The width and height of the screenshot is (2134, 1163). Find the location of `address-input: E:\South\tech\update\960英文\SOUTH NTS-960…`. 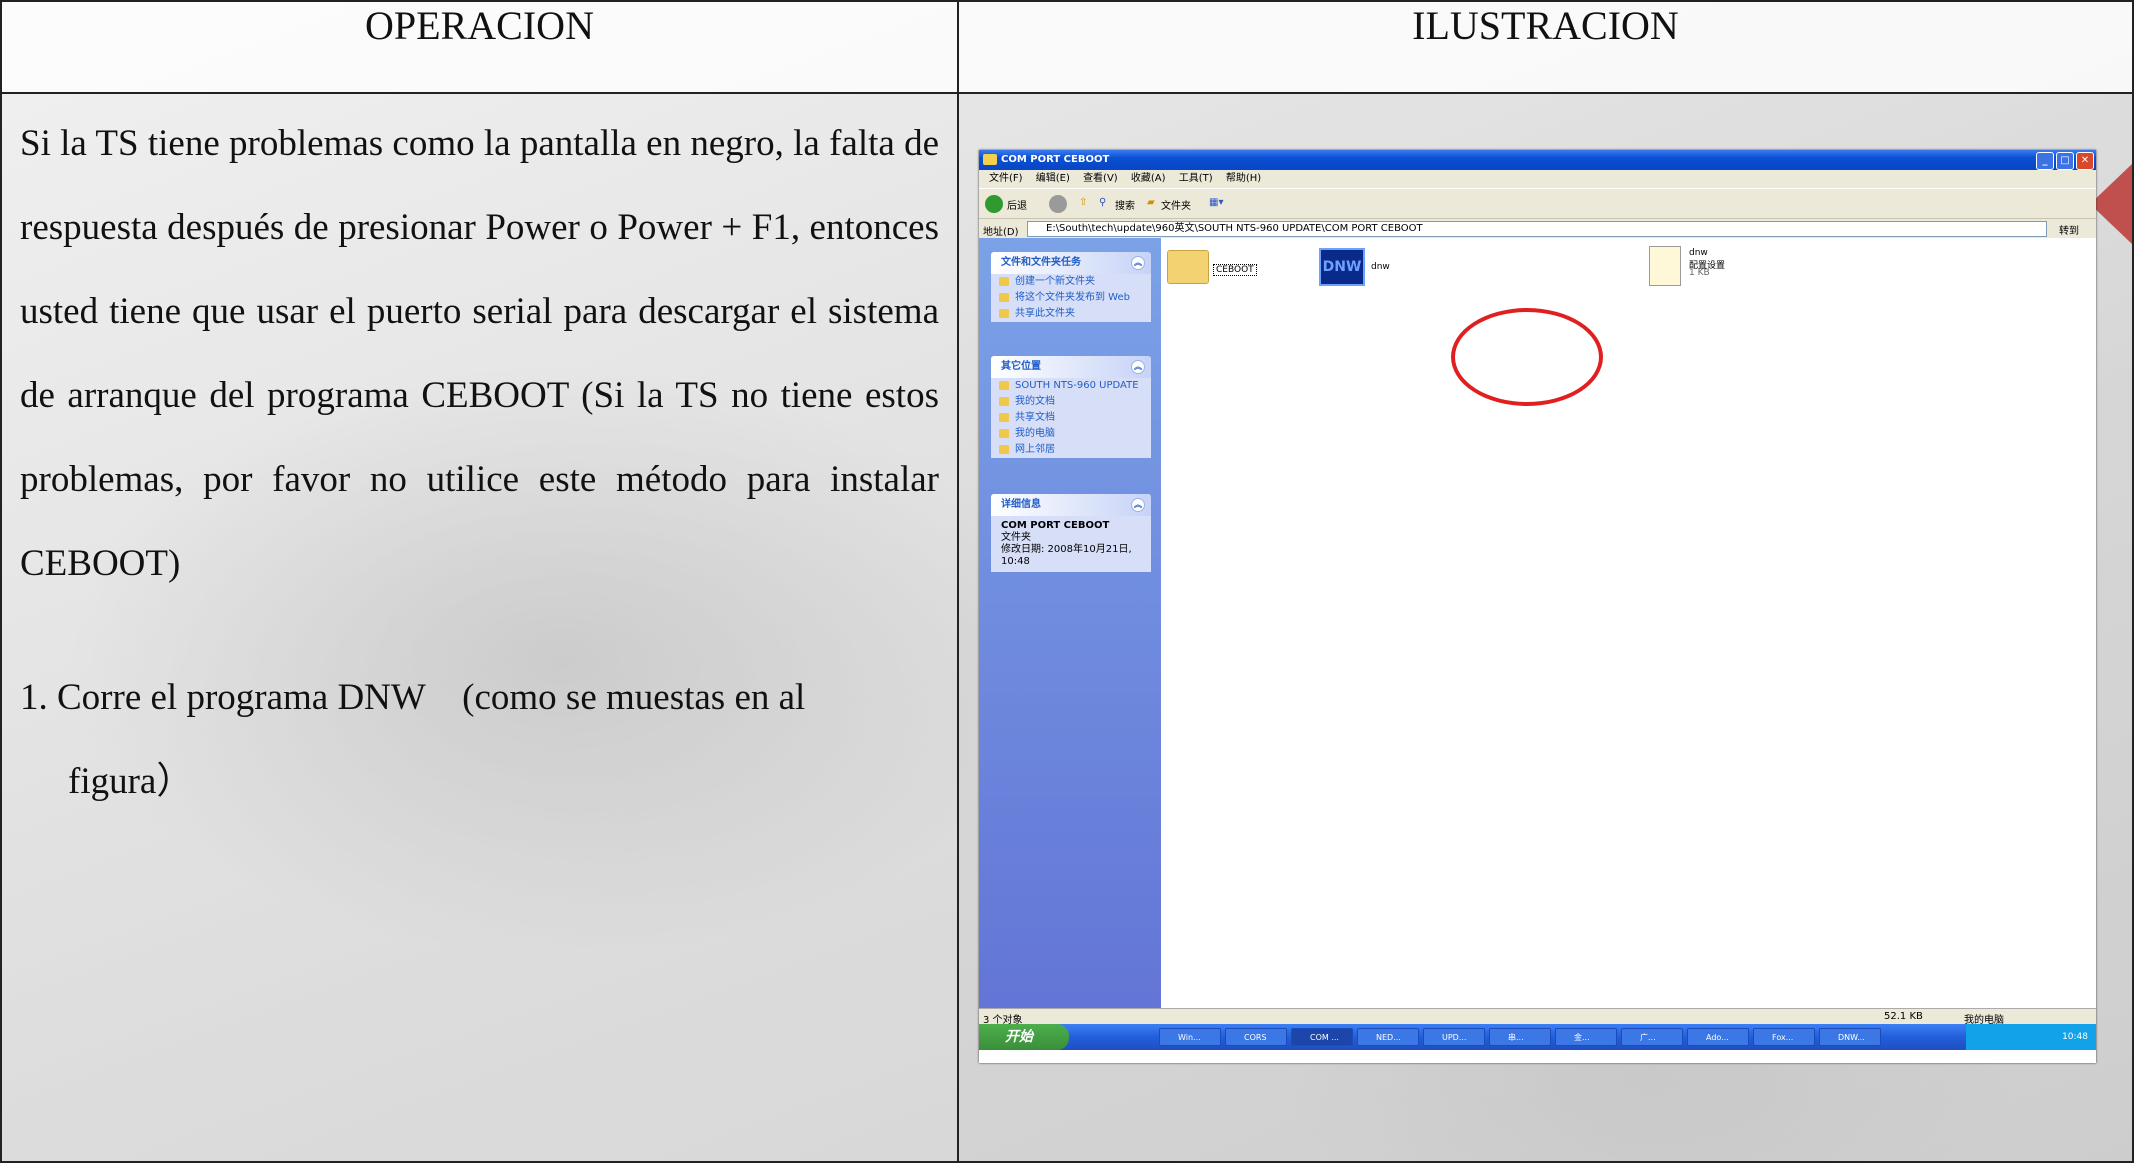

address-input: E:\South\tech\update\960英文\SOUTH NTS-960… is located at coordinates (1537, 229).